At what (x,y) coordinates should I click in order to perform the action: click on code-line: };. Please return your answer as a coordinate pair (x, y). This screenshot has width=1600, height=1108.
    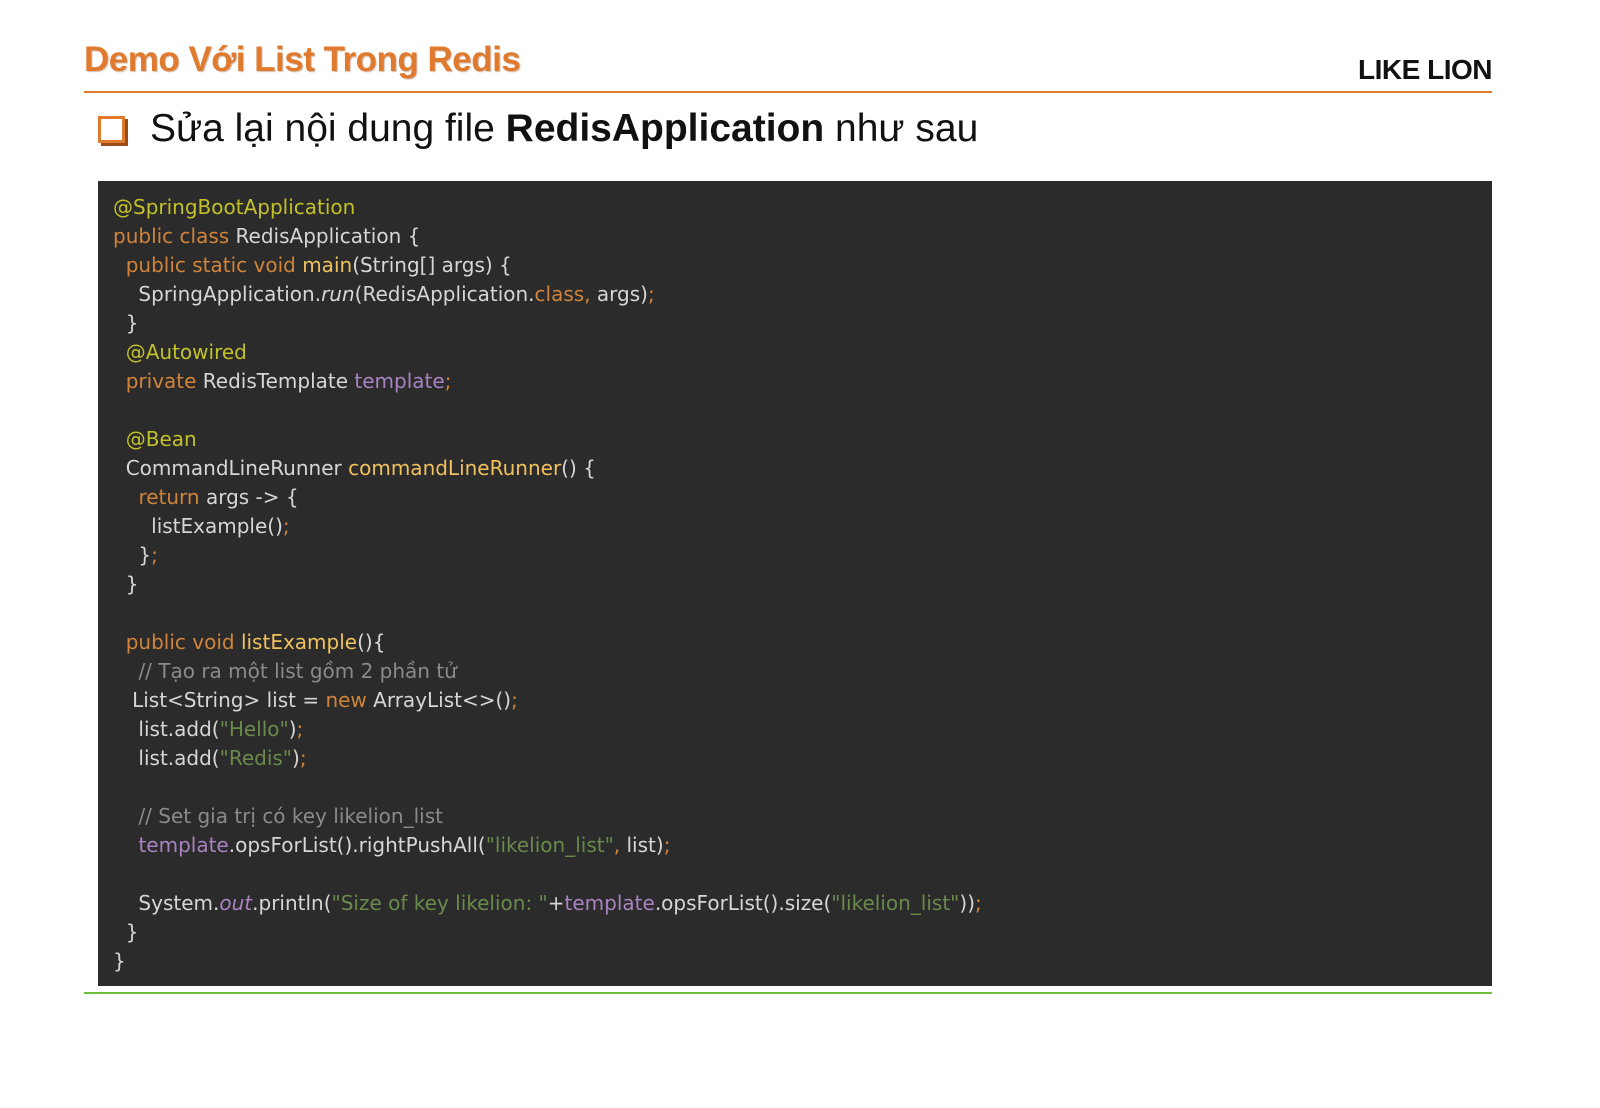
    Looking at the image, I should click on (547, 555).